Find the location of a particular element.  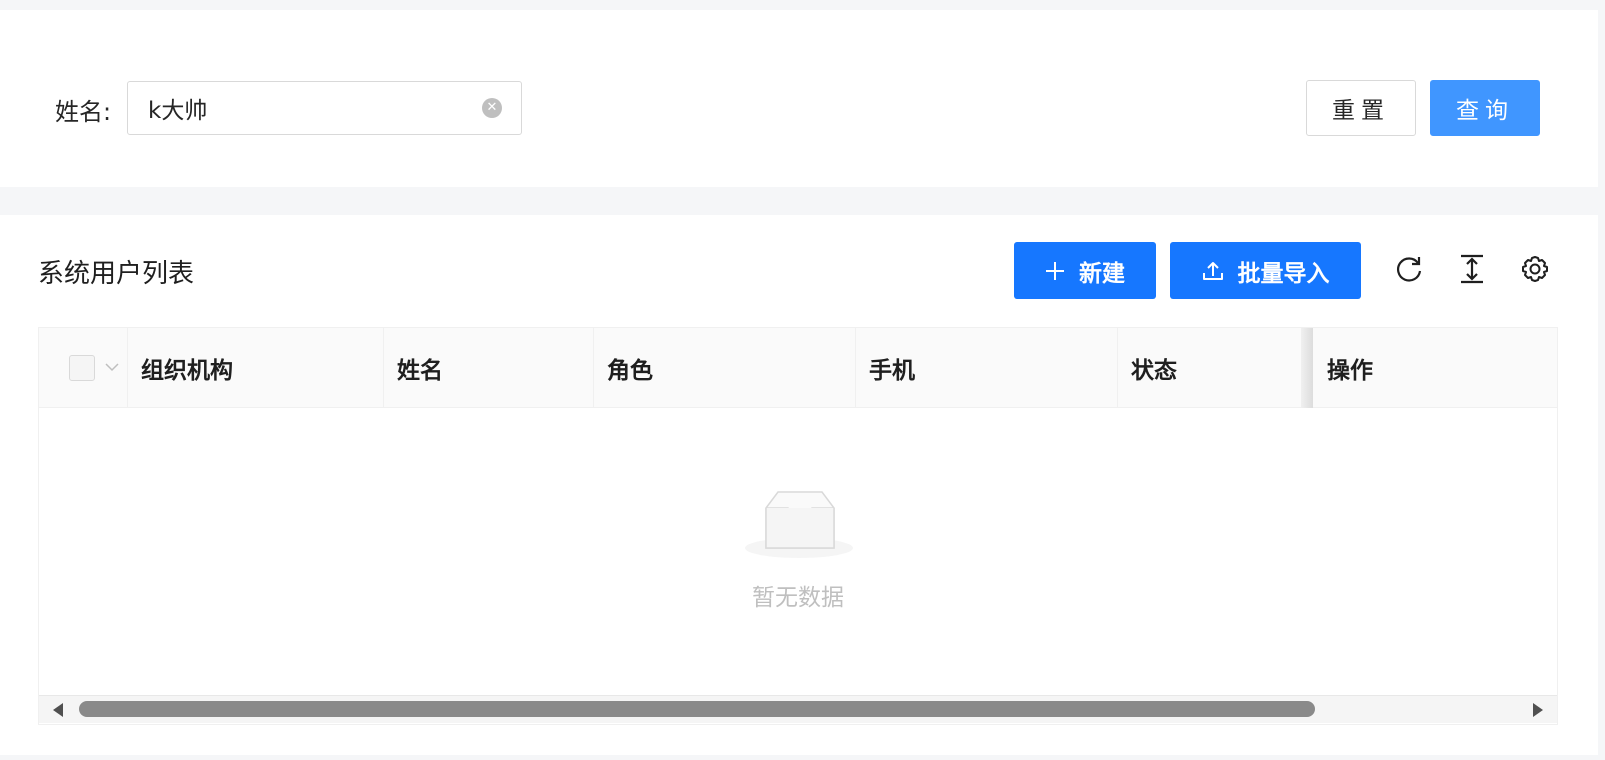

query-button: 查询 is located at coordinates (1485, 108).